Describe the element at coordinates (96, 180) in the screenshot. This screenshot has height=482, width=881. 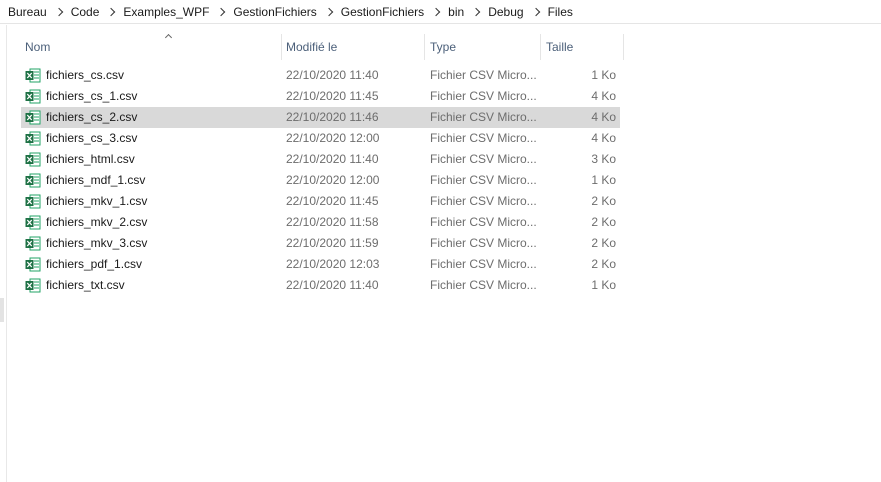
I see `file-name: fichiers_mdf_1.csv` at that location.